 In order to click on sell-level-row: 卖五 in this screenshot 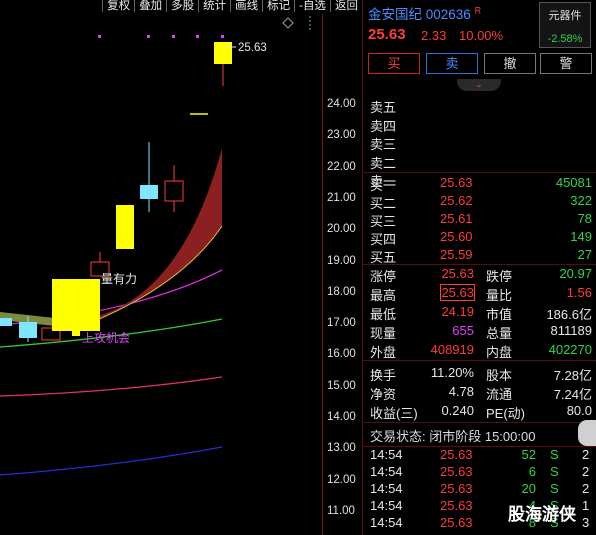, I will do `click(482, 106)`.